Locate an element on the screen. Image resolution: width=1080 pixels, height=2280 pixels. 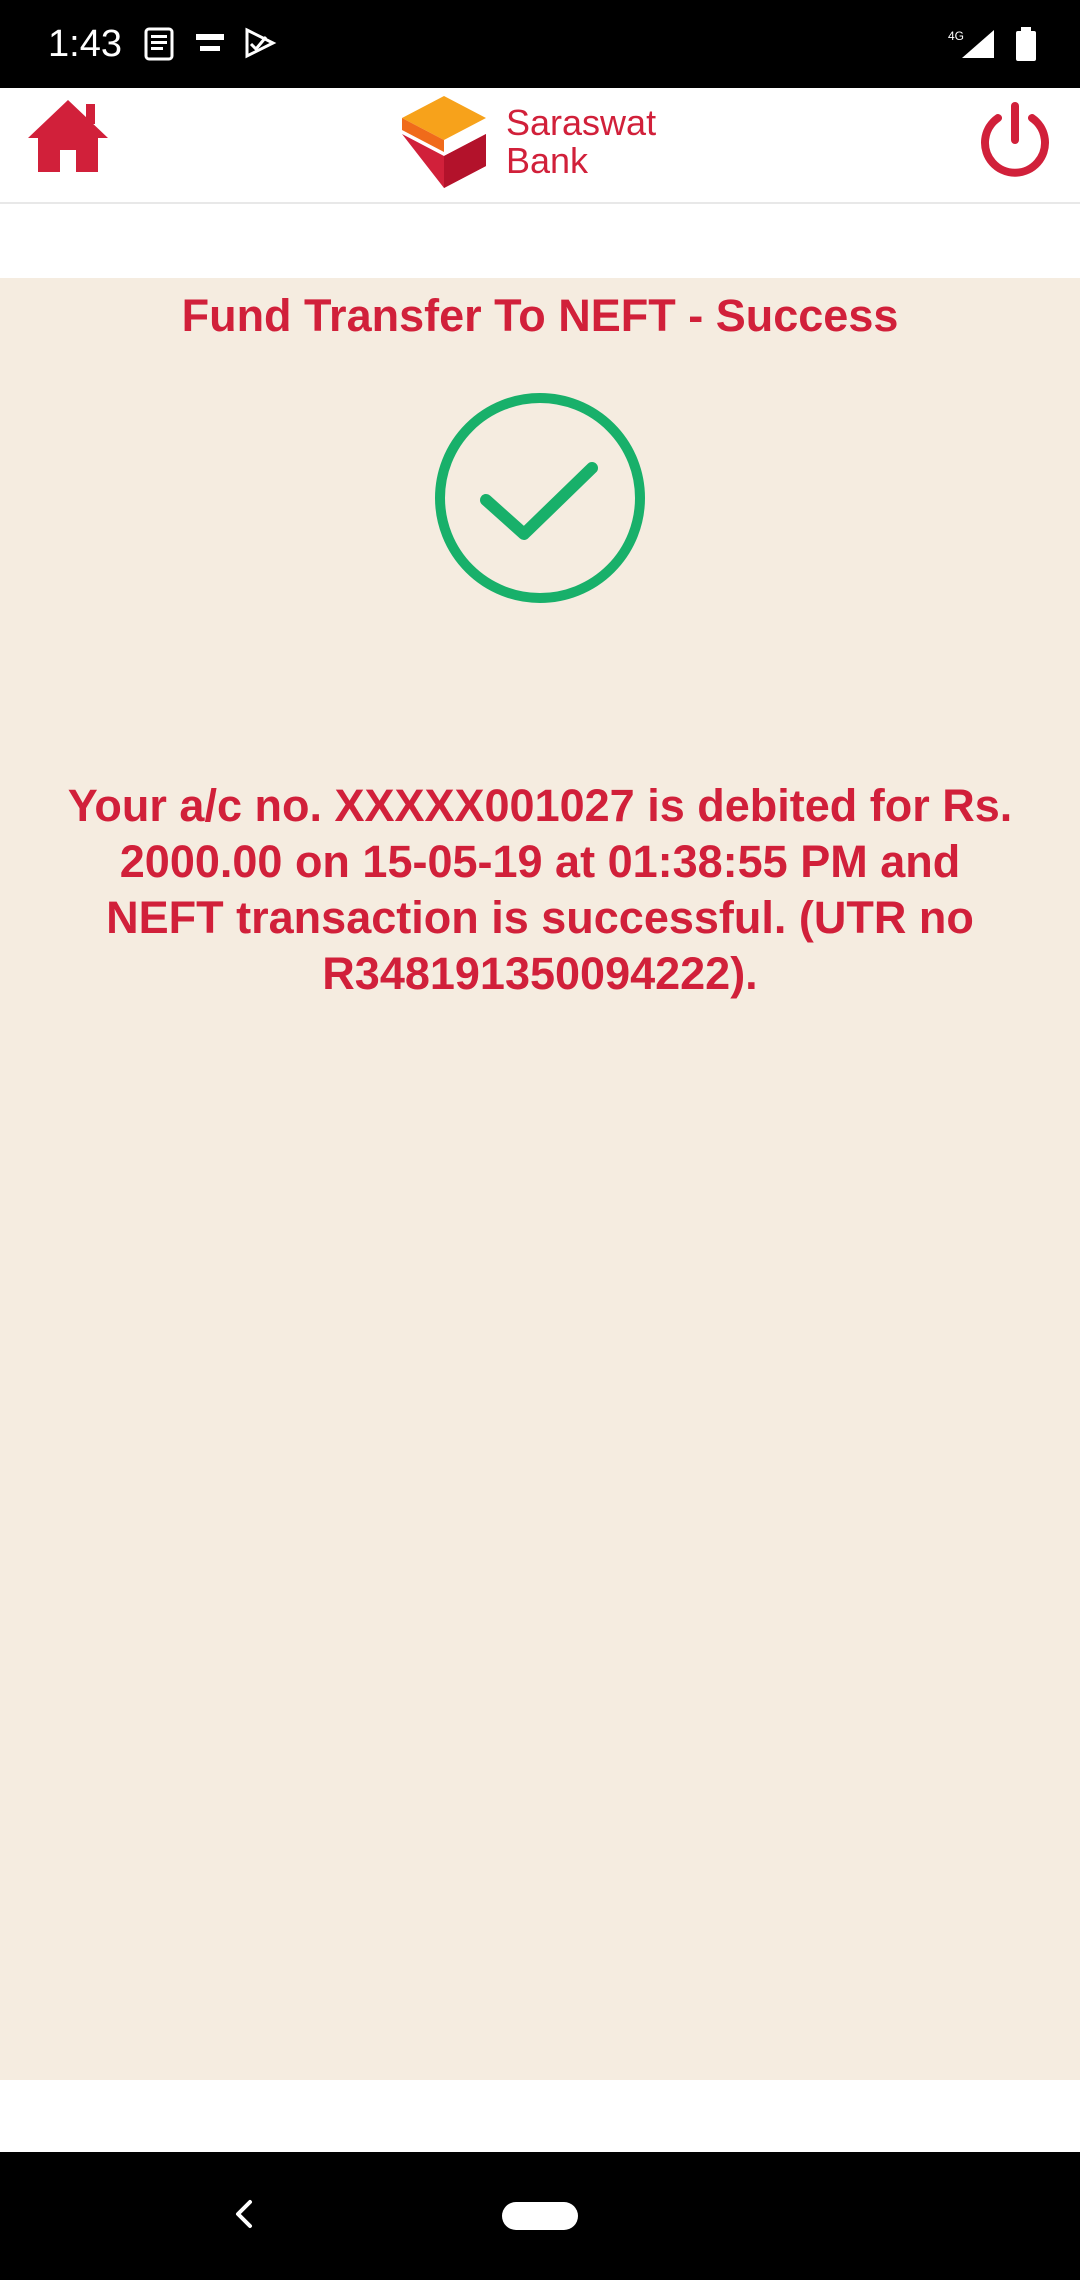
status-icons-left is located at coordinates (210, 44).